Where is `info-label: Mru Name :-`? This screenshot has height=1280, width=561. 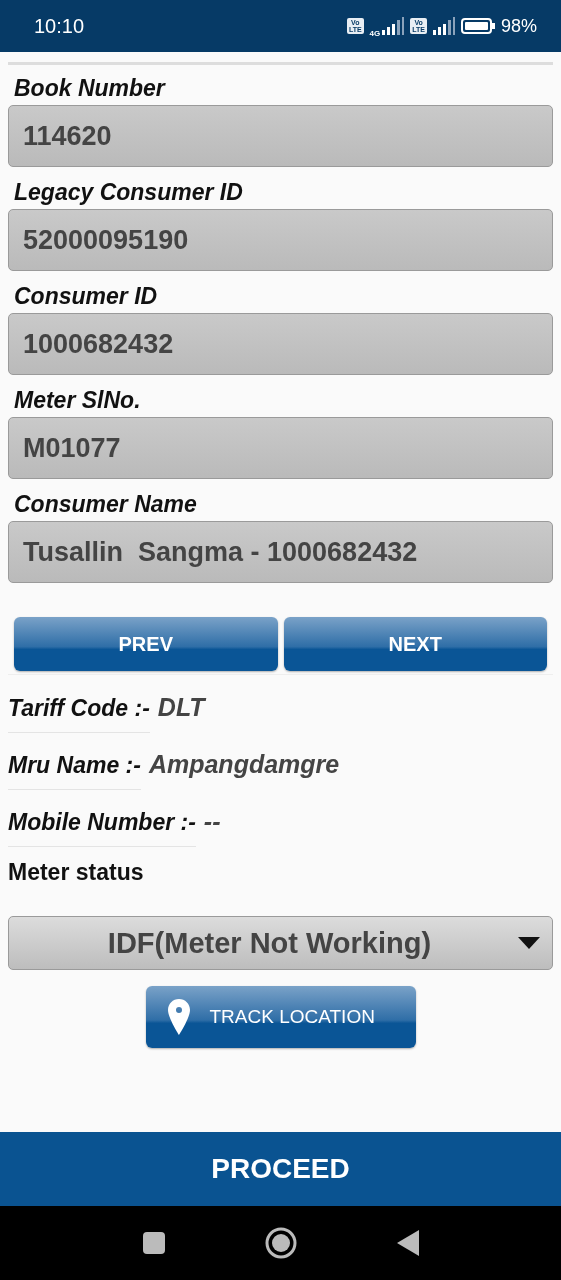 info-label: Mru Name :- is located at coordinates (74, 771).